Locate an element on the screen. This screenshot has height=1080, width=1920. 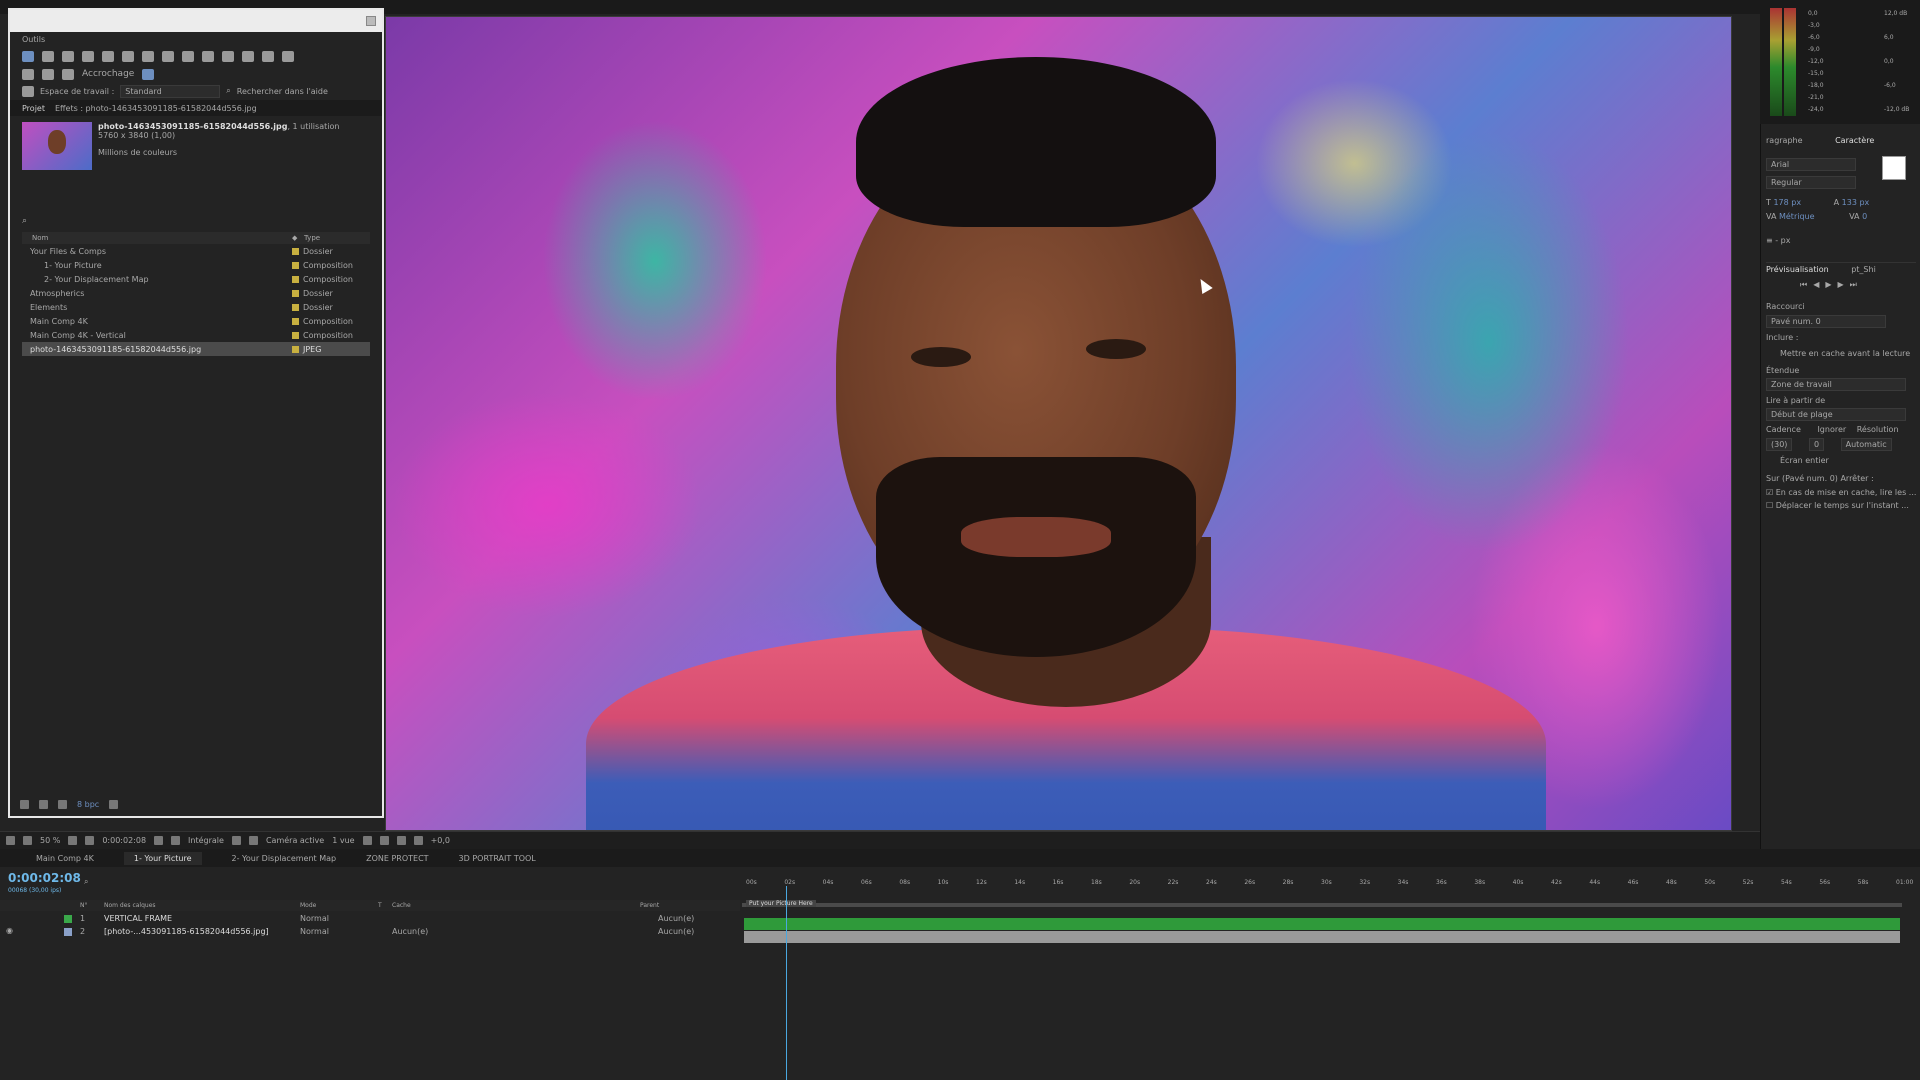
new-folder-icon is located at coordinates (43, 804).